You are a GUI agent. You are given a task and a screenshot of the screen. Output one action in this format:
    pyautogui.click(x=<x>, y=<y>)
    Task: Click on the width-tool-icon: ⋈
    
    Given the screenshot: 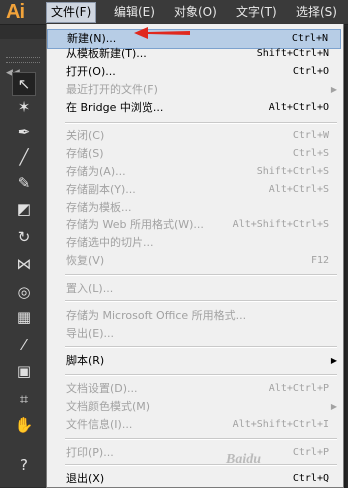 What is the action you would take?
    pyautogui.click(x=24, y=264)
    